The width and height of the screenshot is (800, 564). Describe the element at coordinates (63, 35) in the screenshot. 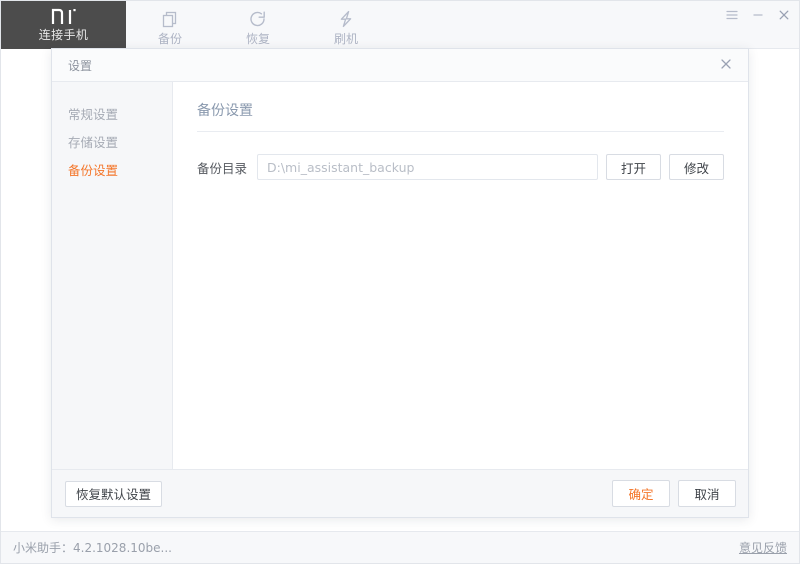

I see `brand-label: 连接手机` at that location.